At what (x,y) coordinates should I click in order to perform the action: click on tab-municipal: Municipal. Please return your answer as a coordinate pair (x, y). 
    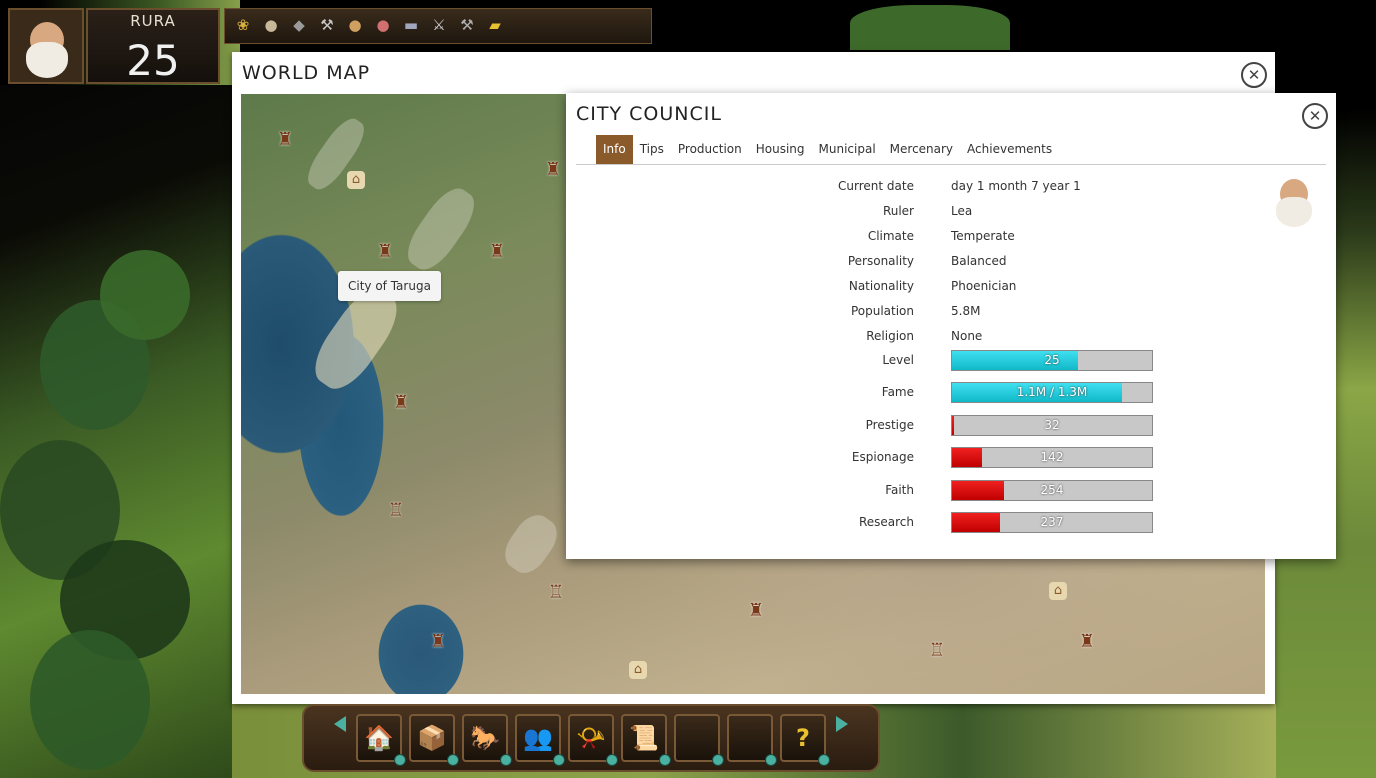
    Looking at the image, I should click on (847, 149).